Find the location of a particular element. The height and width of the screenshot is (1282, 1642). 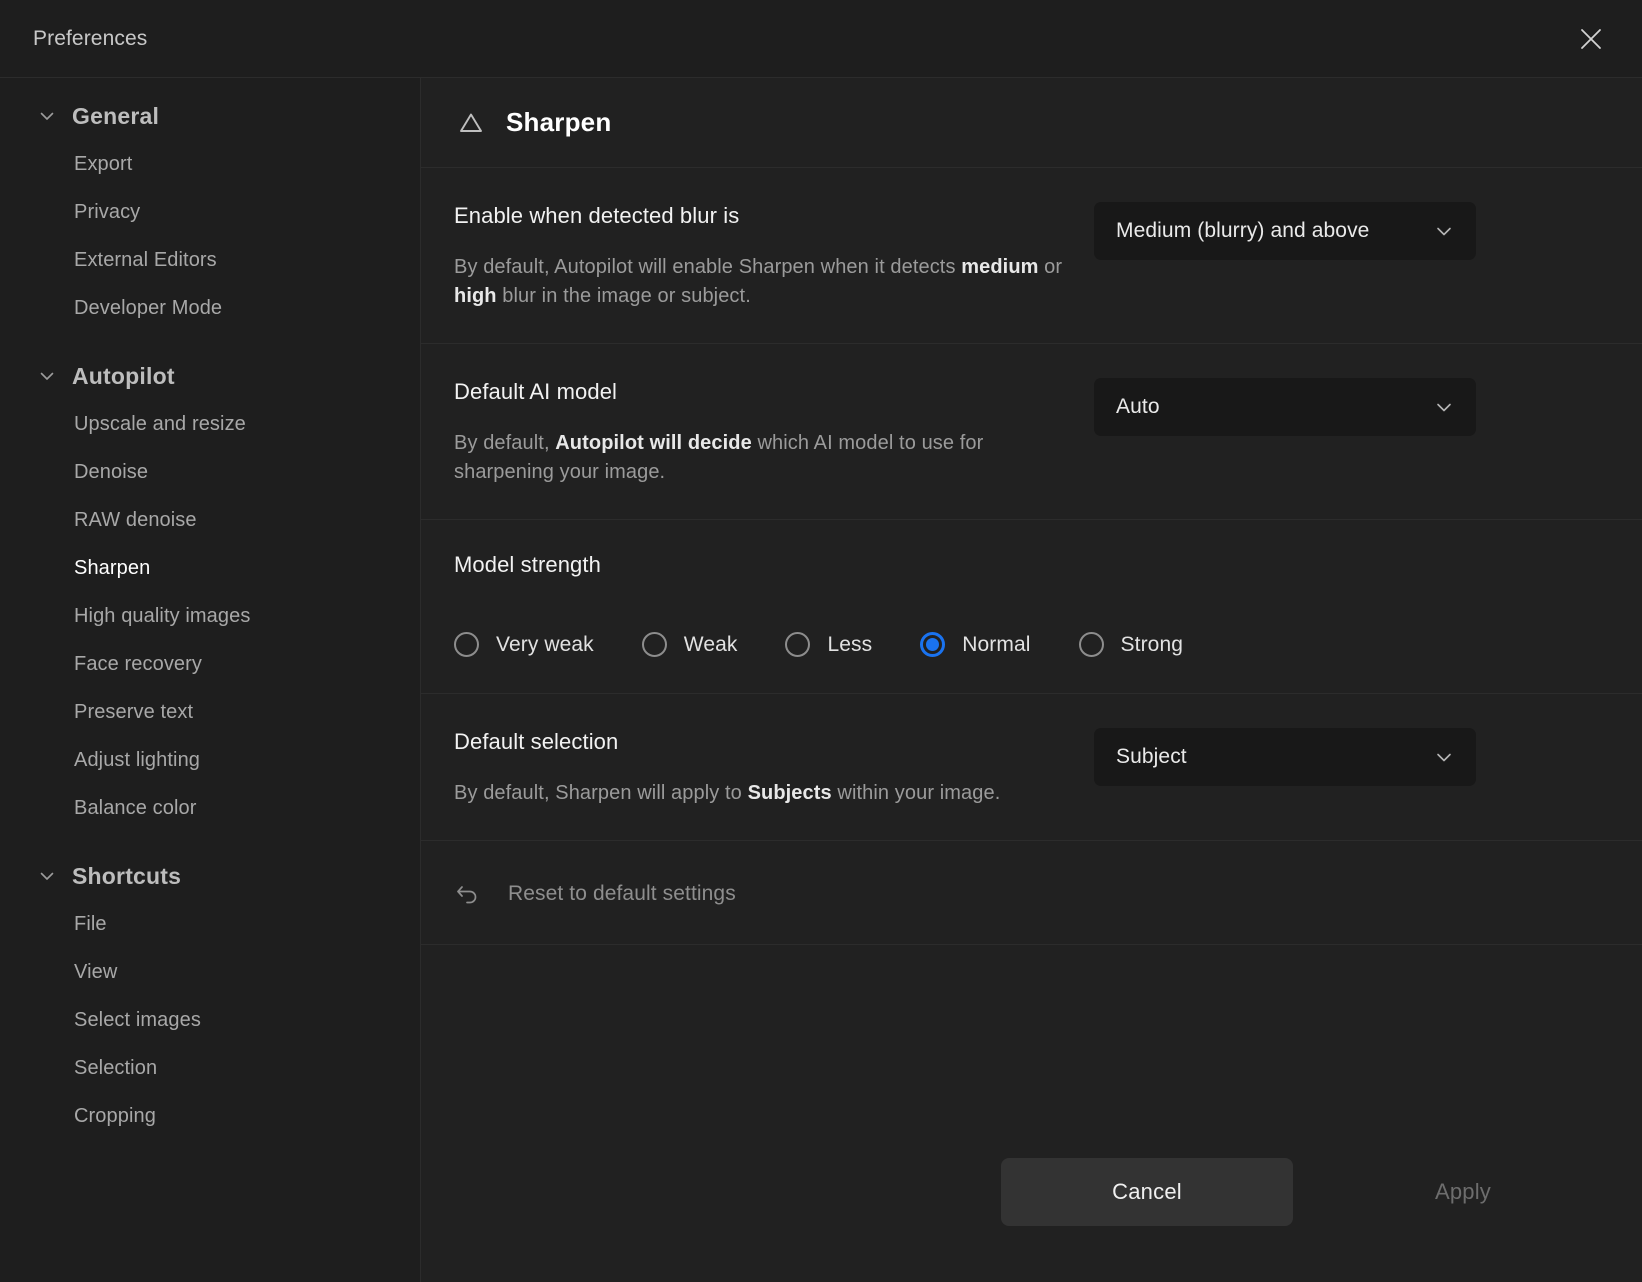

dialog-footer: Cancel Apply is located at coordinates (1031, 1192).